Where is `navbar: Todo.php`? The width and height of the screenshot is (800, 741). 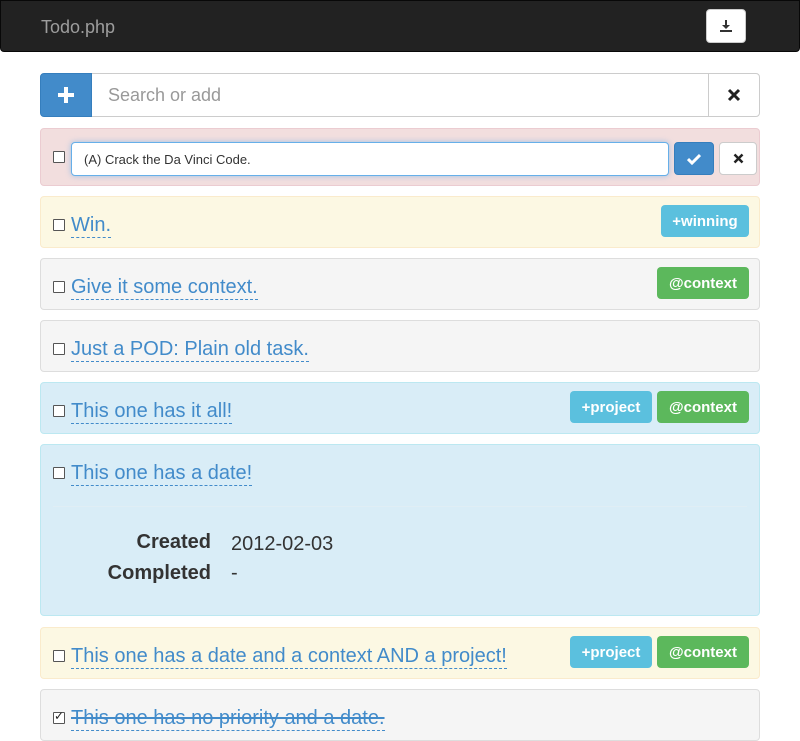
navbar: Todo.php is located at coordinates (400, 26).